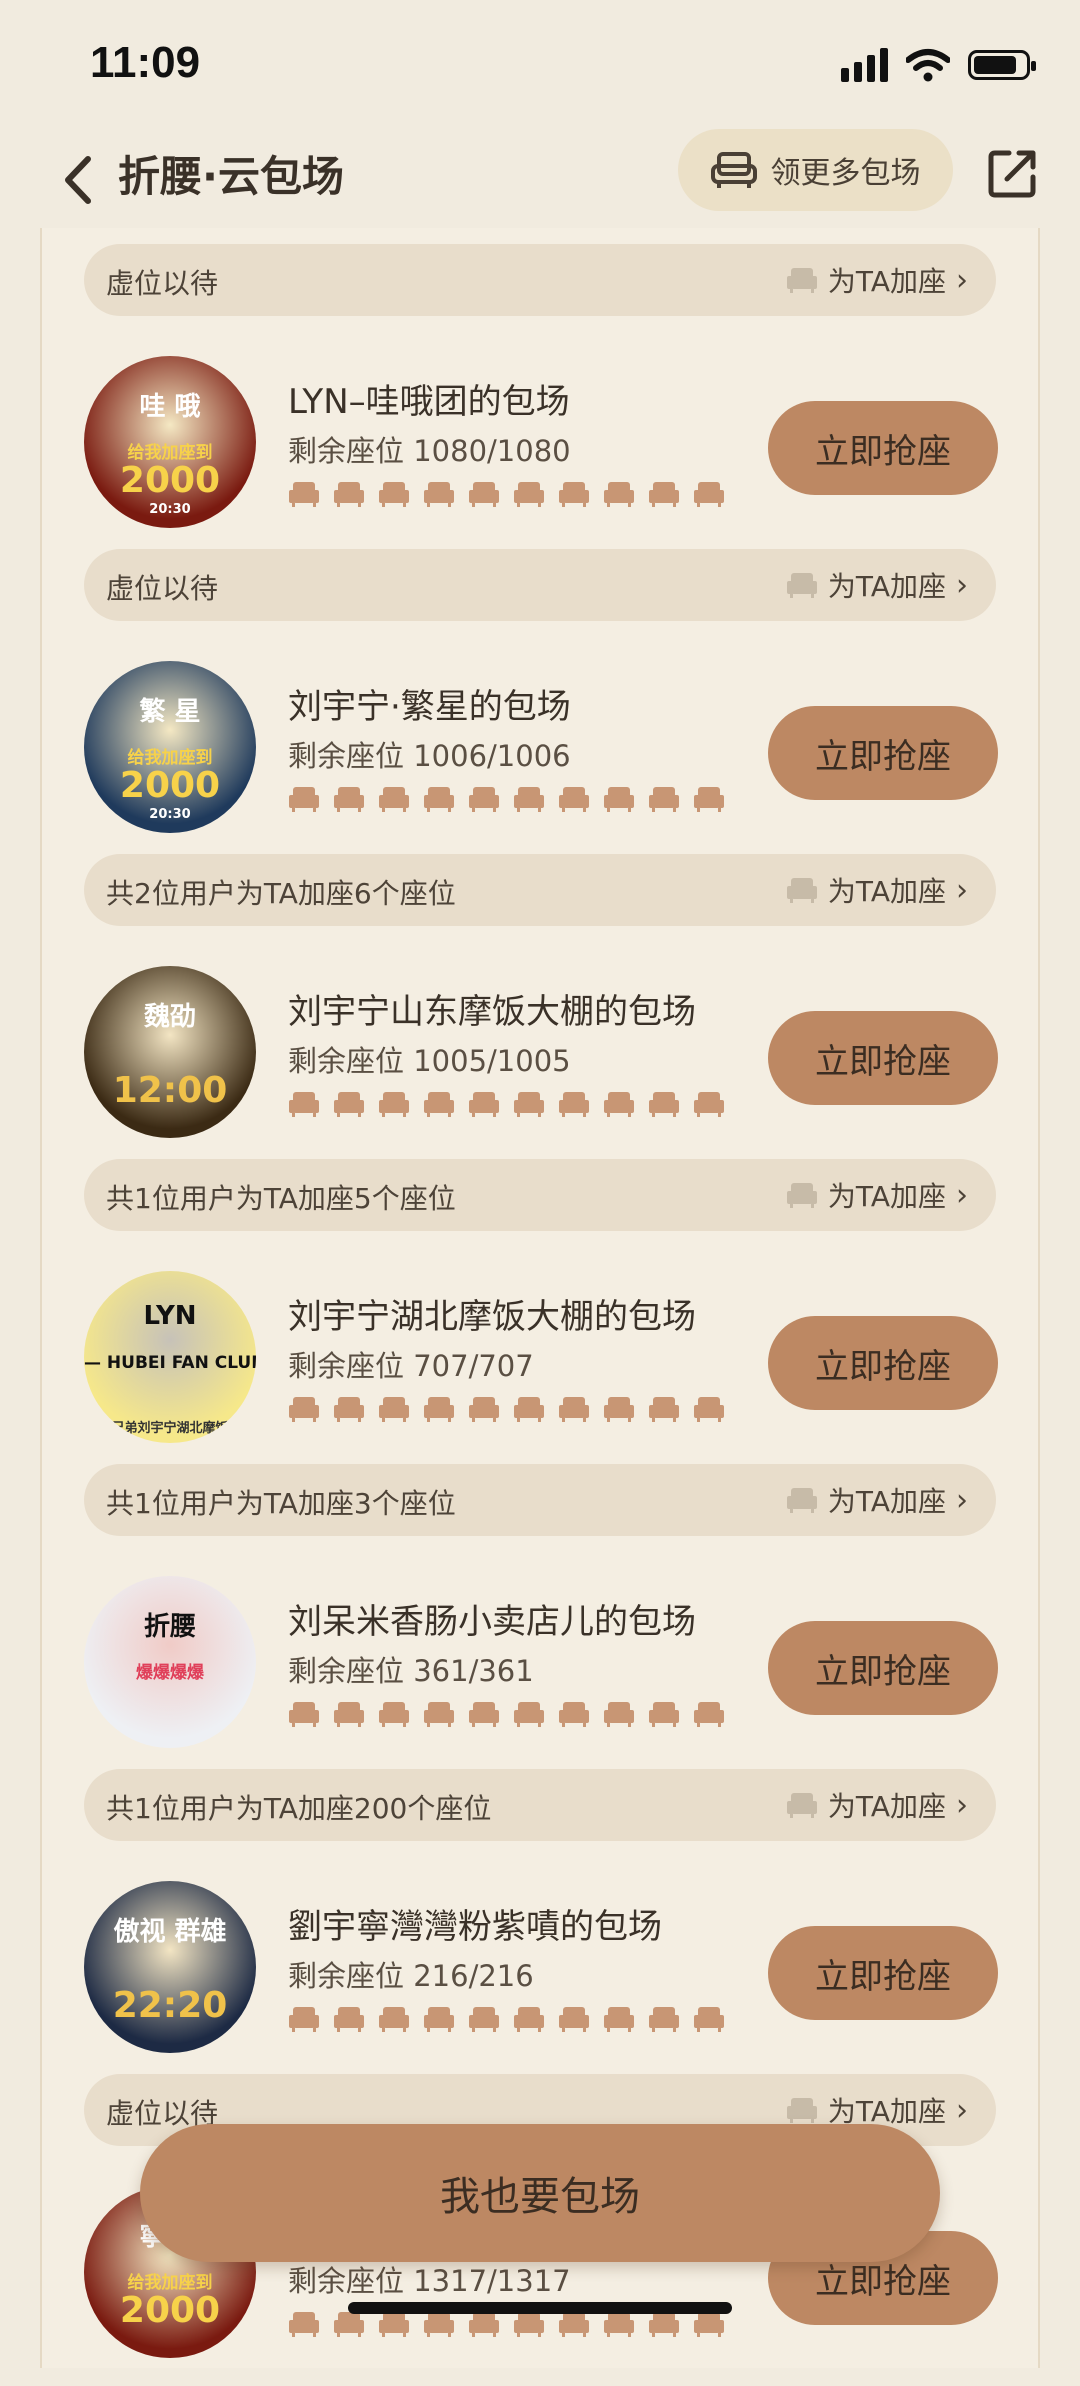 The width and height of the screenshot is (1080, 2386). I want to click on venue-item: 折腰 爆爆爆爆 刘呆米香肠小卖店儿的包场 剩余座位 361/361 立即抢座, so click(541, 1676).